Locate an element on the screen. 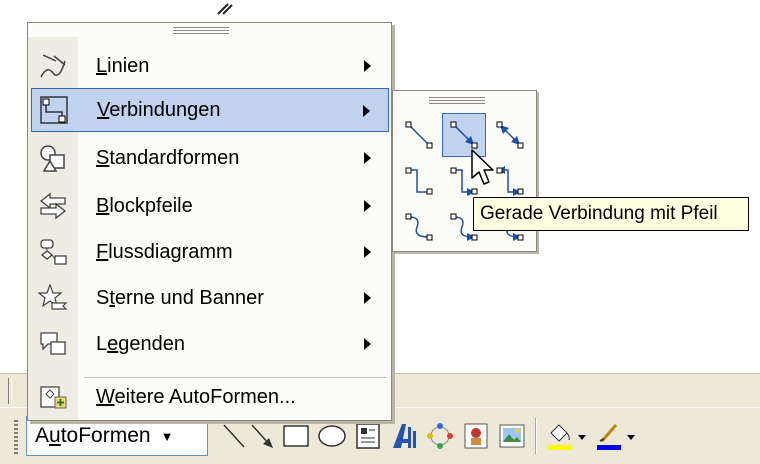  toolbar-separator is located at coordinates (536, 436).